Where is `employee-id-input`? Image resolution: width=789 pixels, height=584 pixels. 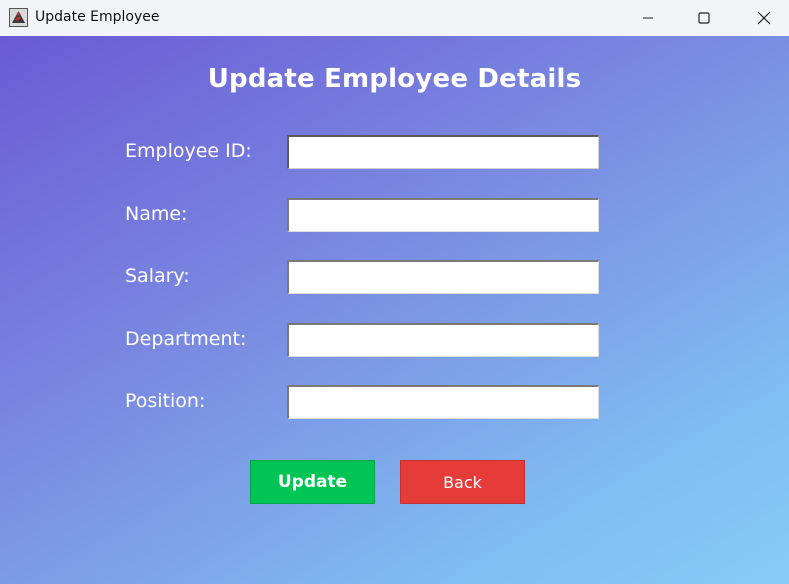 employee-id-input is located at coordinates (443, 152).